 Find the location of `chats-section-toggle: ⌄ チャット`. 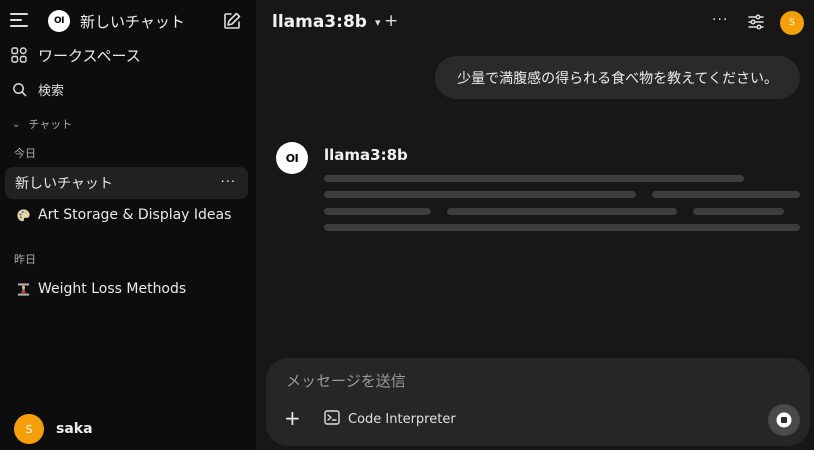

chats-section-toggle: ⌄ チャット is located at coordinates (42, 124).